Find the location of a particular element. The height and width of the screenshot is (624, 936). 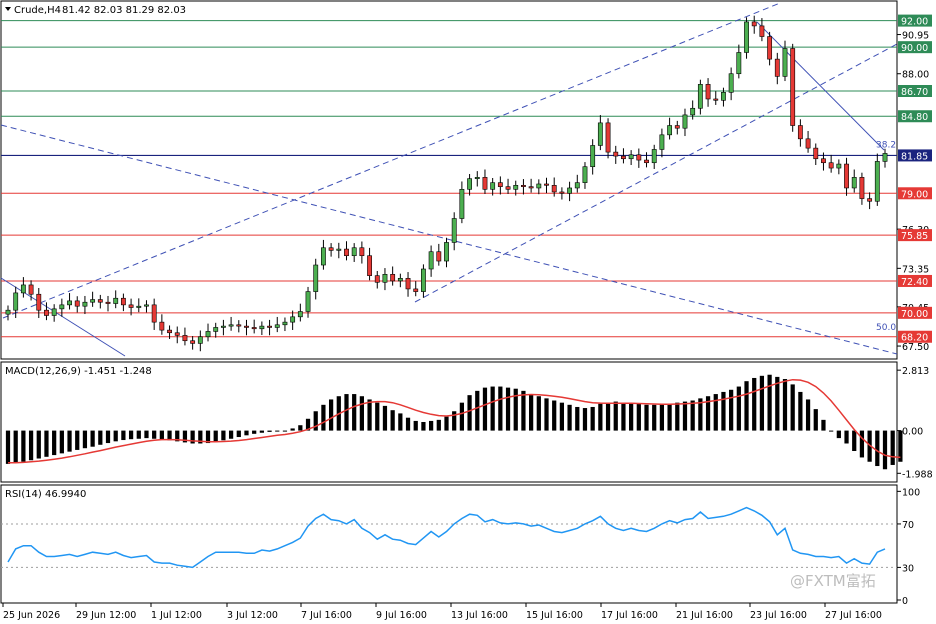

time-tick-label: 17 Jul 16:00 is located at coordinates (629, 615).